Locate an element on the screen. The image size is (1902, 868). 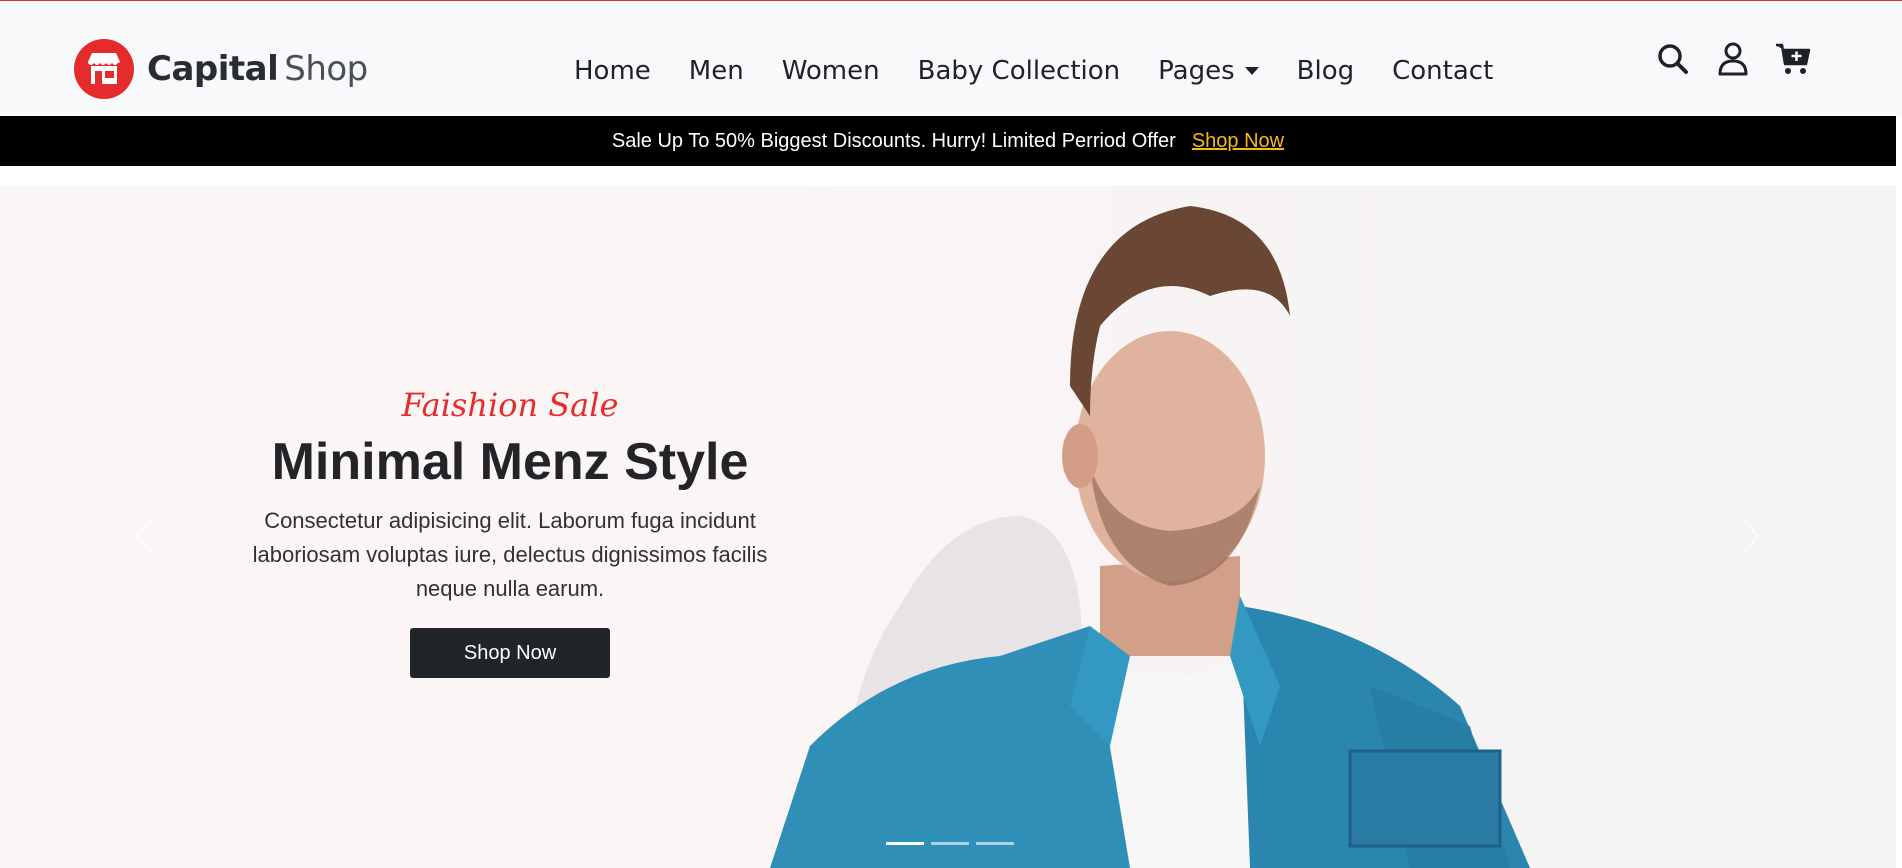
brand-name-light: Shop is located at coordinates (326, 69).